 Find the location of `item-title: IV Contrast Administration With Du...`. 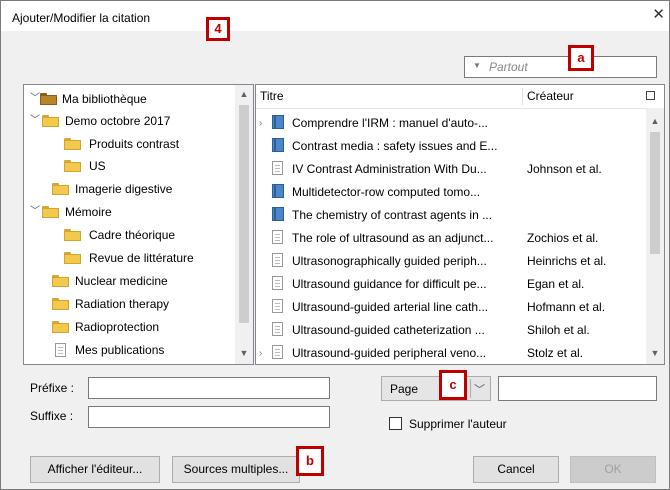

item-title: IV Contrast Administration With Du... is located at coordinates (389, 169).